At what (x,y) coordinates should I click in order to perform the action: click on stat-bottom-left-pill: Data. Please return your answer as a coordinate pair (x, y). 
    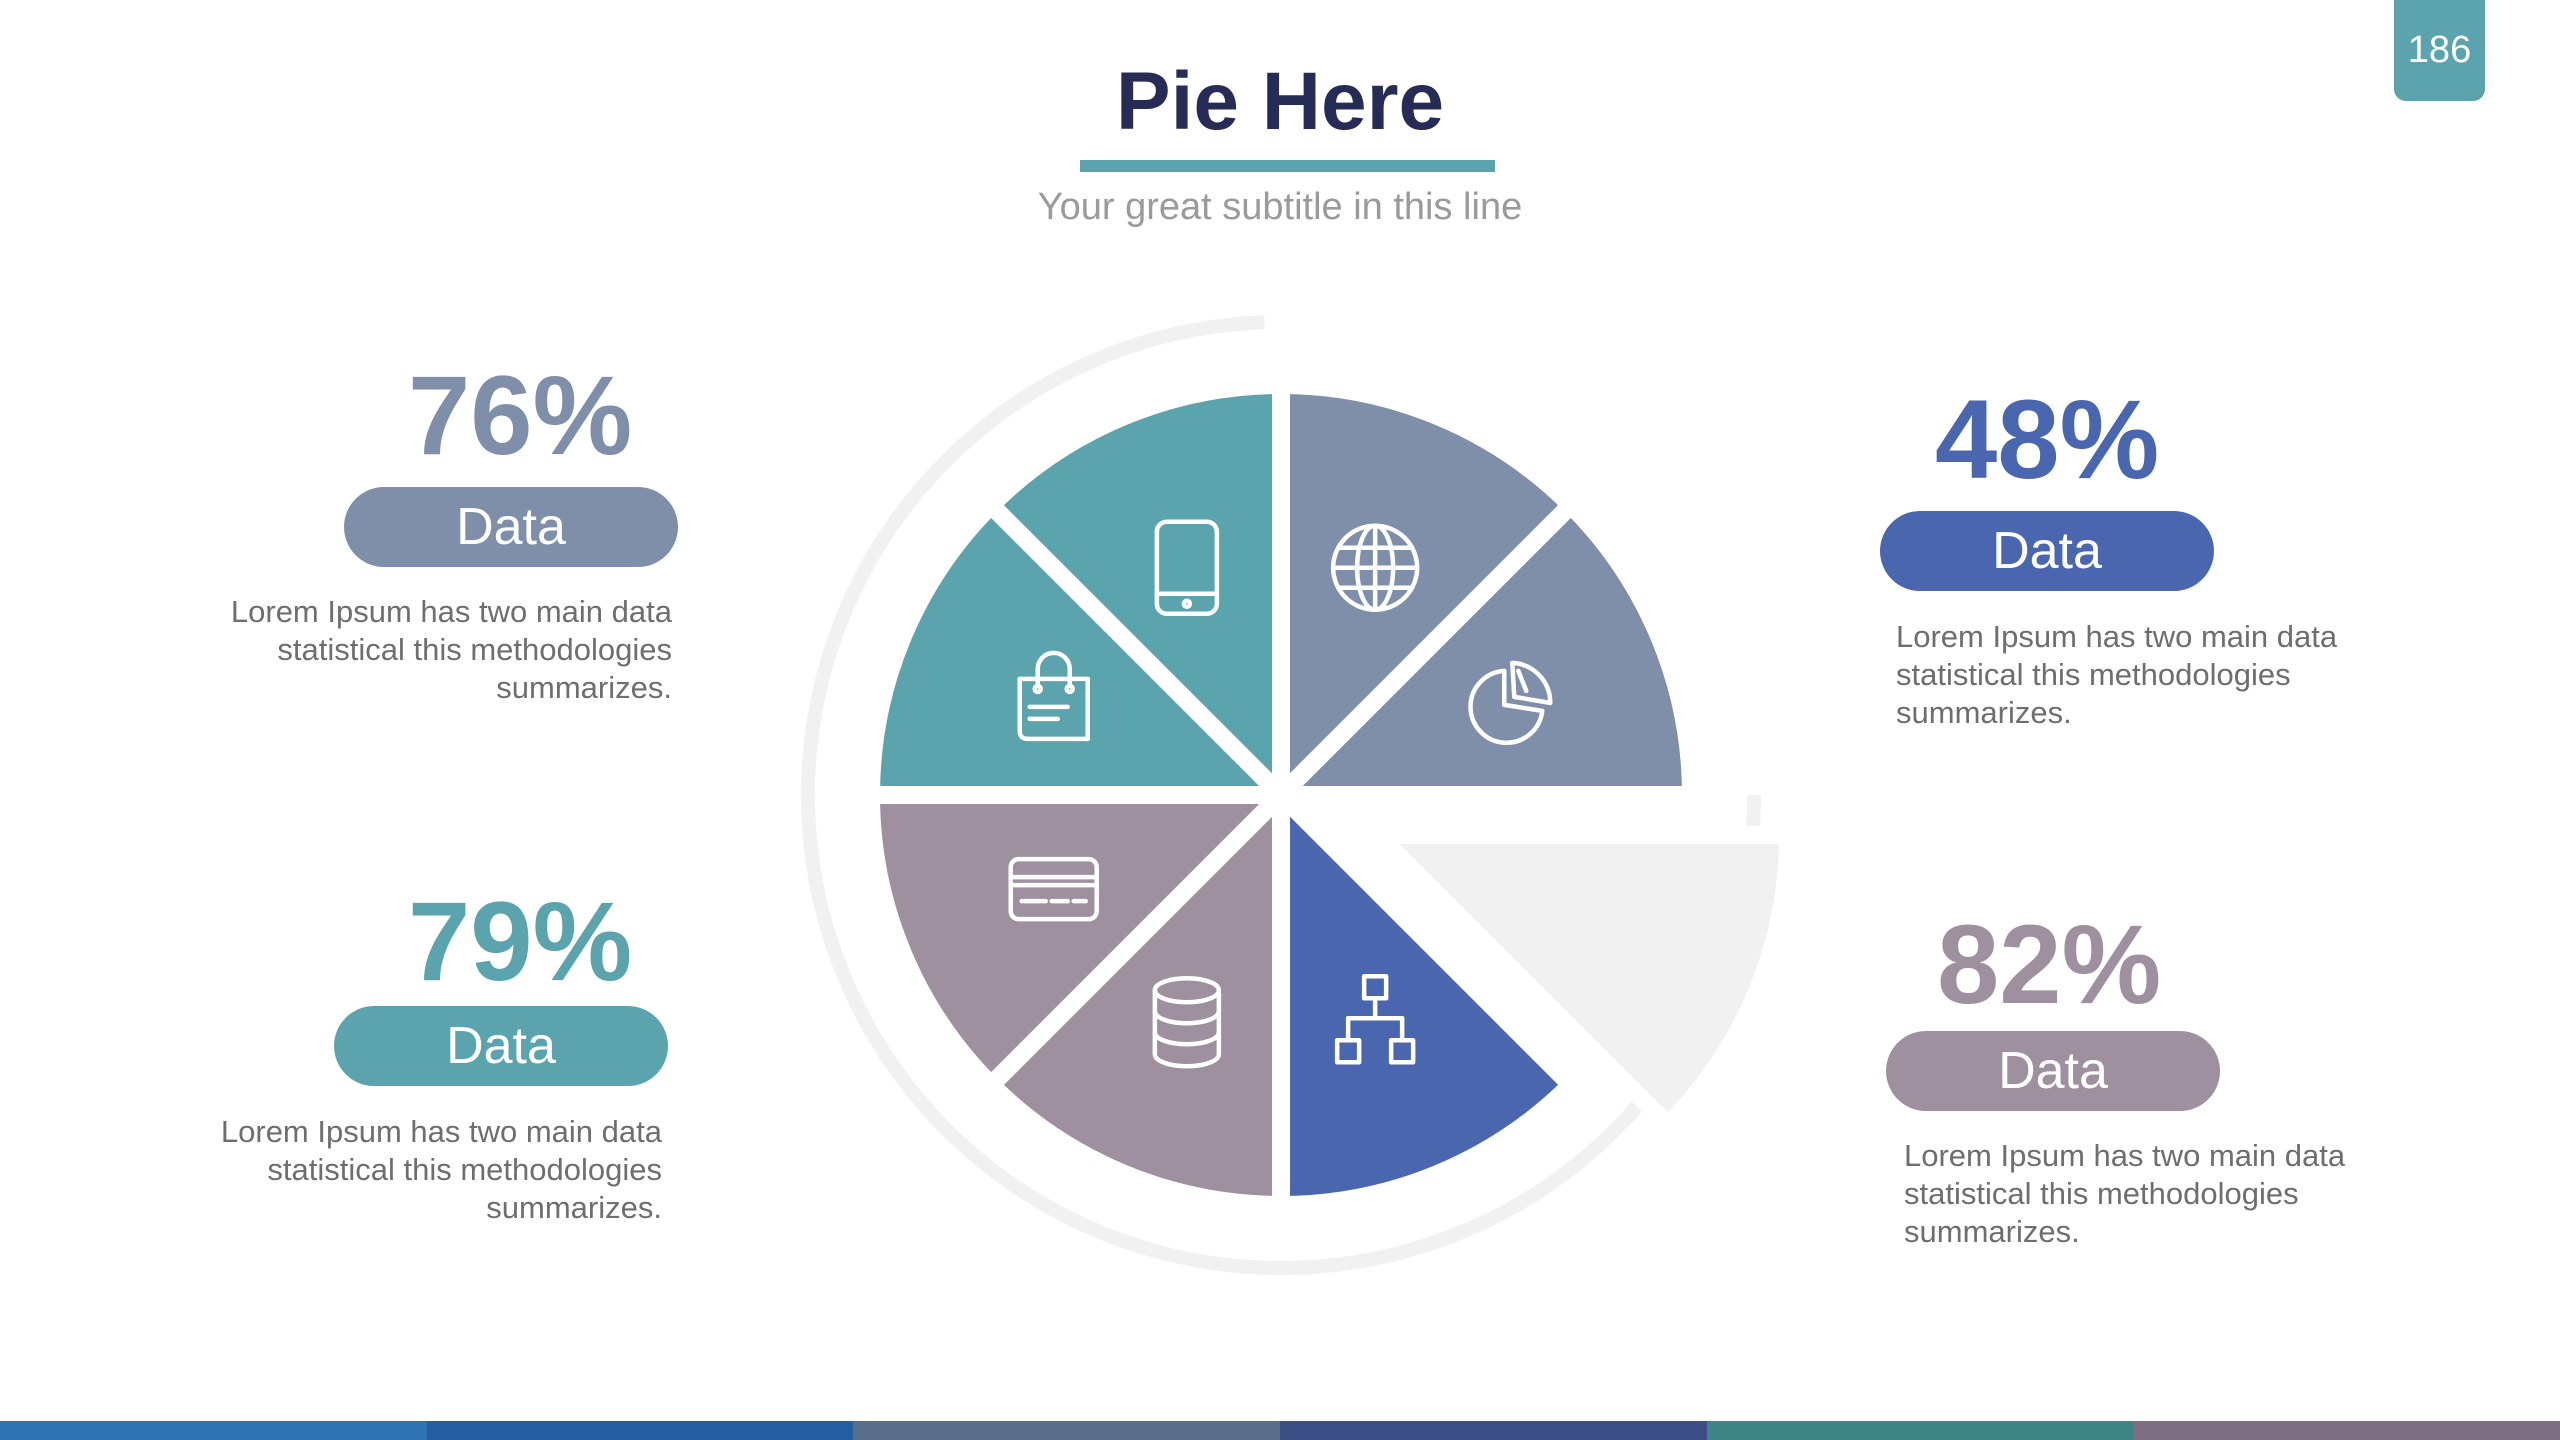
    Looking at the image, I should click on (501, 1046).